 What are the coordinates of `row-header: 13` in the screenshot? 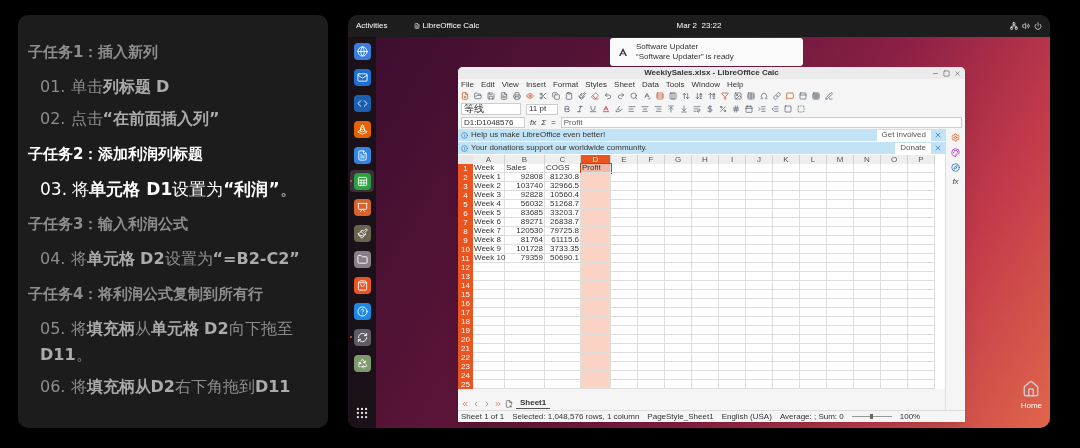 It's located at (465, 276).